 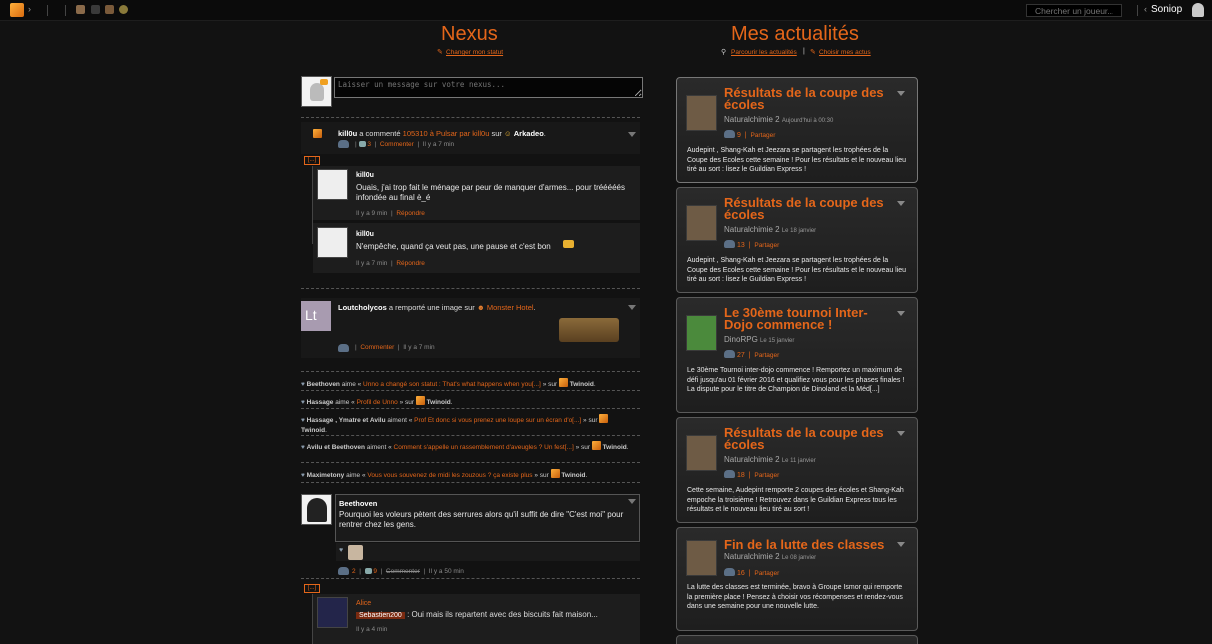 I want to click on author-link: Loutcholycos, so click(x=362, y=307).